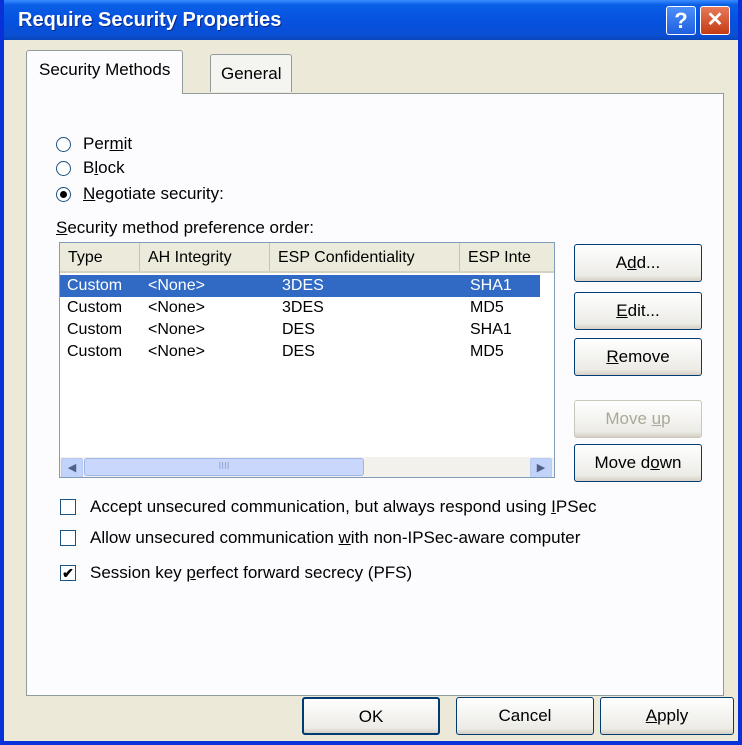 The image size is (742, 745). I want to click on radio-selected-icon, so click(63, 194).